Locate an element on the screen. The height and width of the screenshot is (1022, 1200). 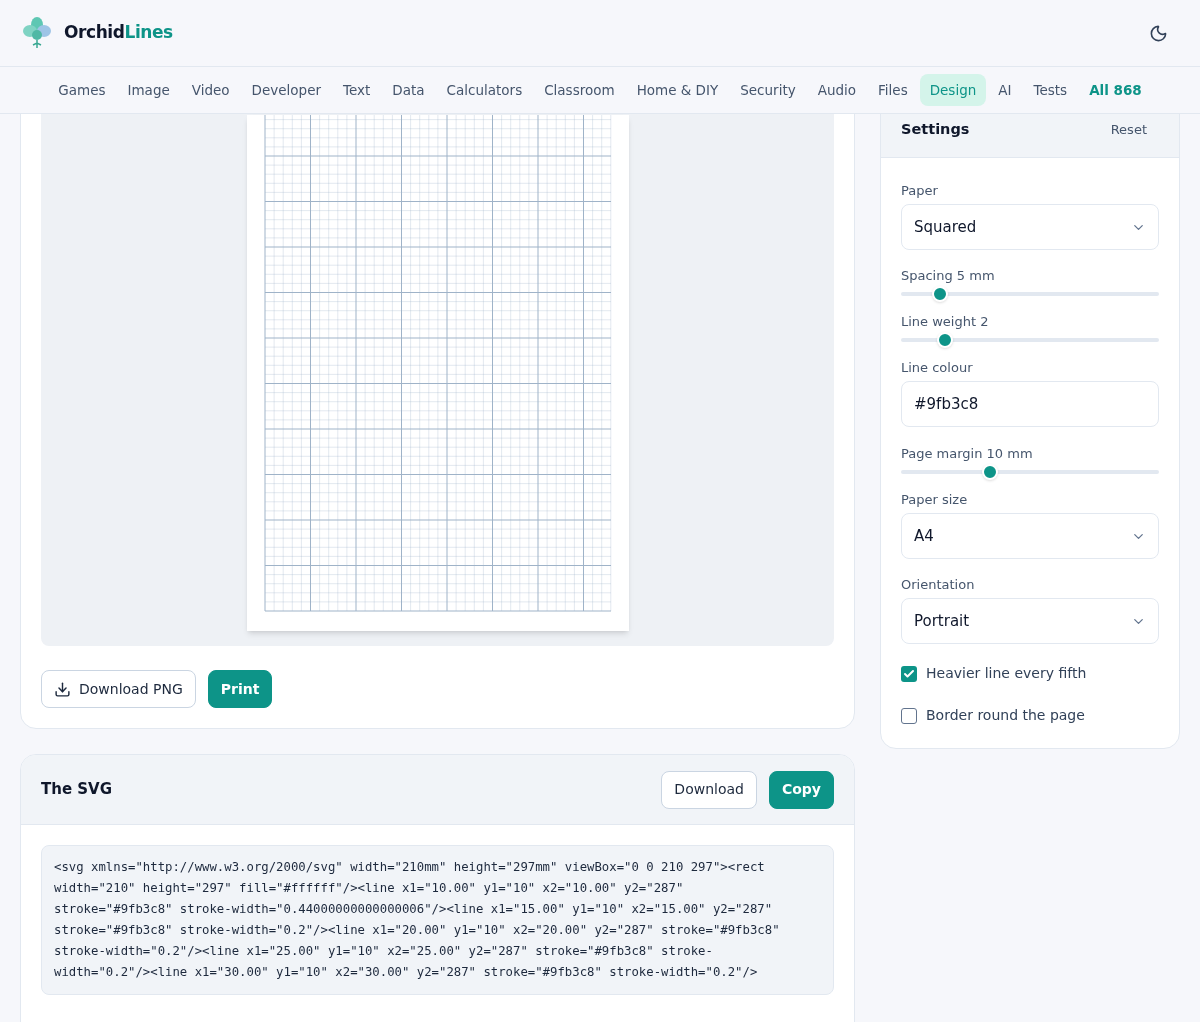
field-label: Line weight 2 is located at coordinates (945, 321).